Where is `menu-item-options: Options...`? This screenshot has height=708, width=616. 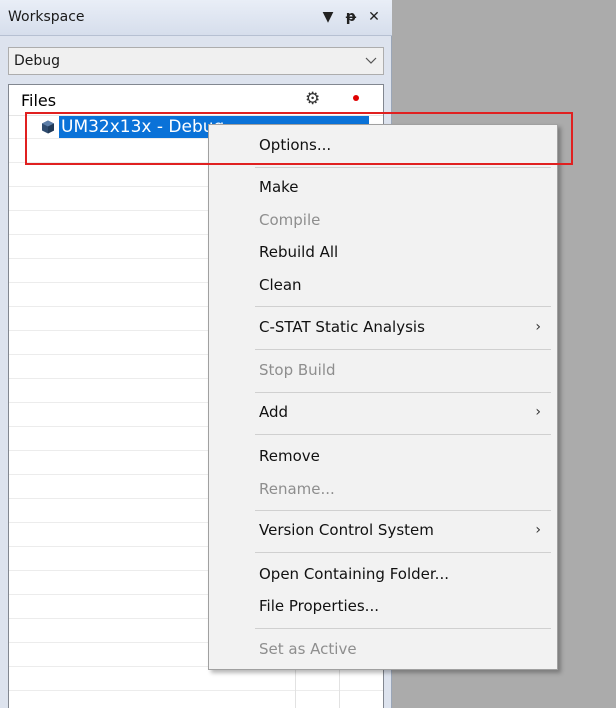 menu-item-options: Options... is located at coordinates (383, 145).